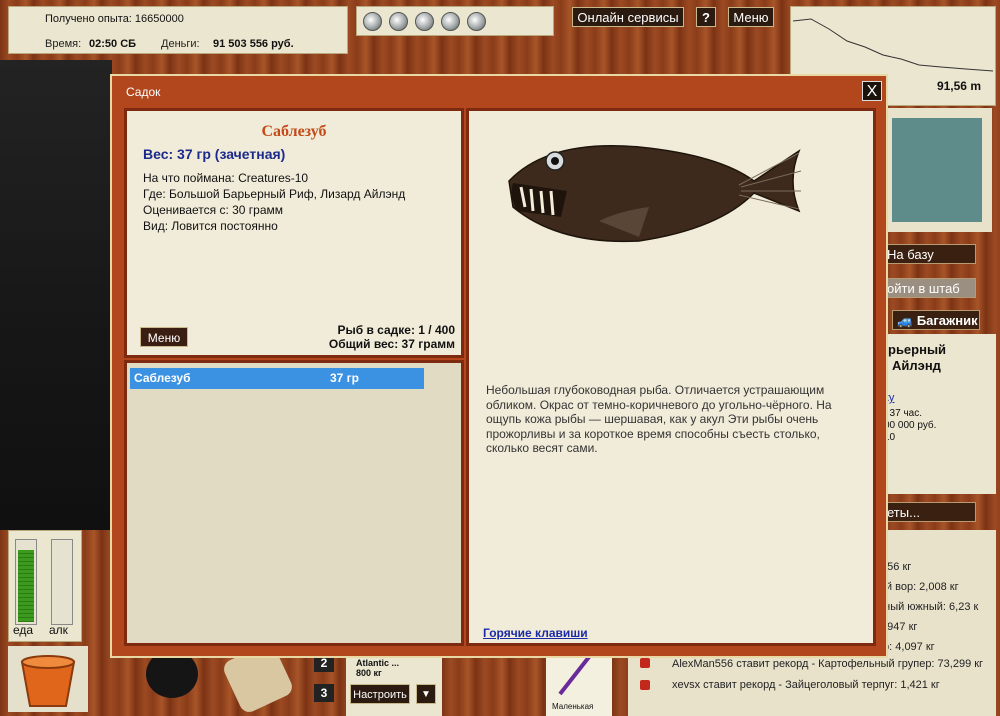 The width and height of the screenshot is (1000, 716). What do you see at coordinates (62, 582) in the screenshot?
I see `alcohol-meter` at bounding box center [62, 582].